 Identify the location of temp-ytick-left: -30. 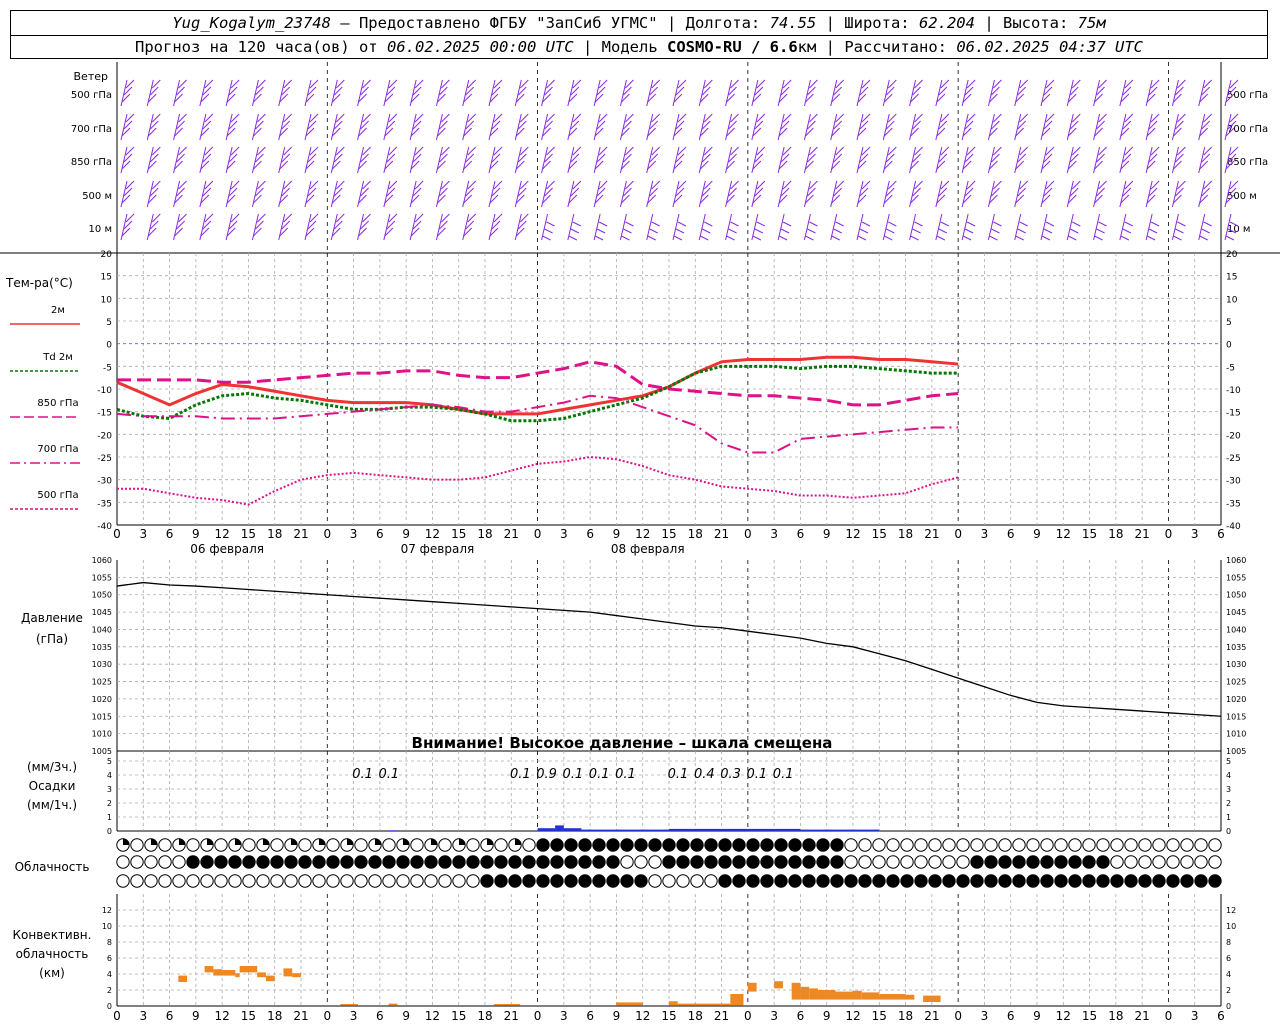
(104, 482).